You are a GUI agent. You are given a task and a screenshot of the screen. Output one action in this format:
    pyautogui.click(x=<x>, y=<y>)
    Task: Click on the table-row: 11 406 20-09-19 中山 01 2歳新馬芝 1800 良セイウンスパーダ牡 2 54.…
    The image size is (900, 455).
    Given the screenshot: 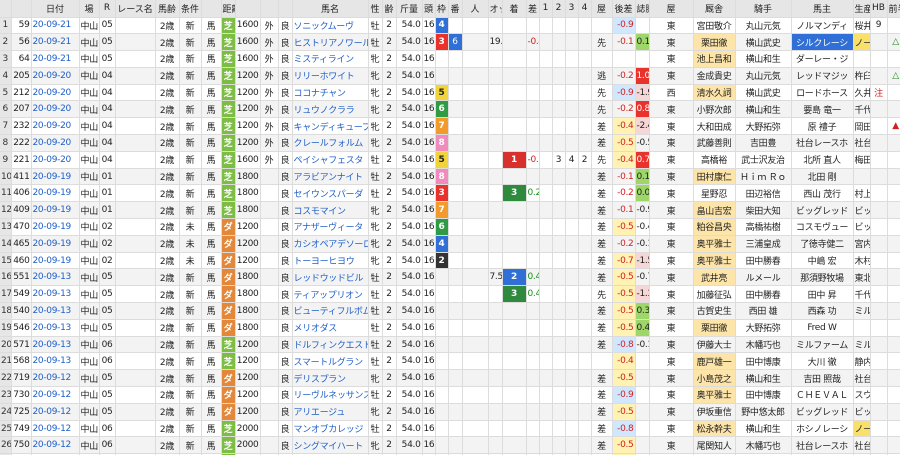 What is the action you would take?
    pyautogui.click(x=450, y=193)
    